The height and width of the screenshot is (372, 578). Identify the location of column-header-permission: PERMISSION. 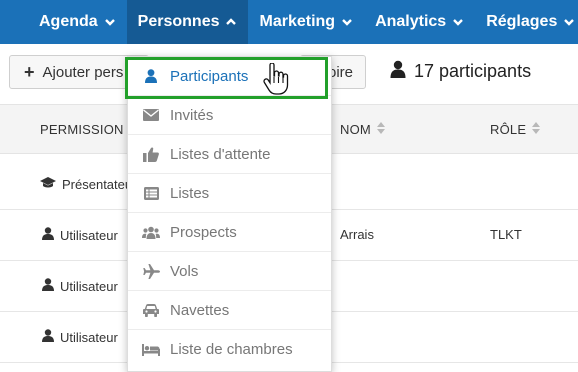
(82, 129).